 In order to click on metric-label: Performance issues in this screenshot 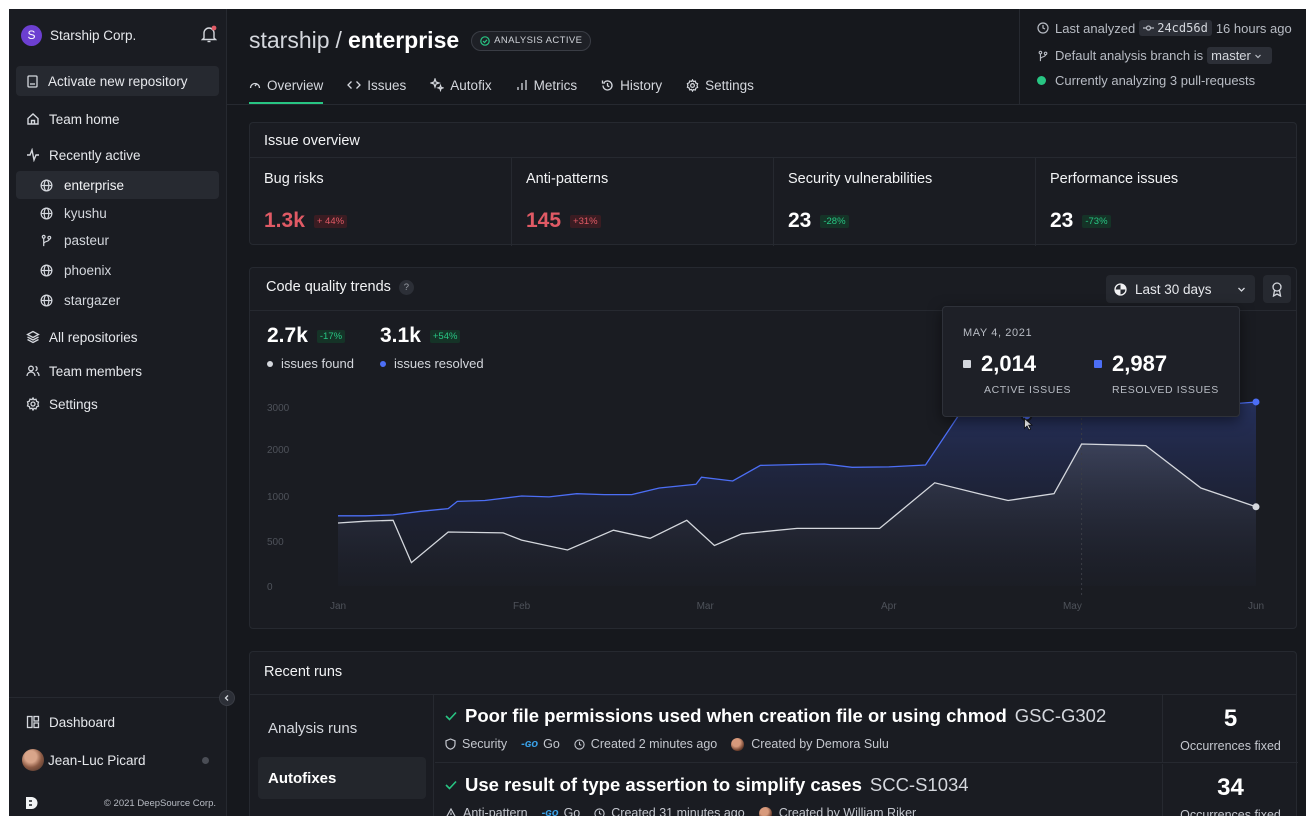, I will do `click(1114, 179)`.